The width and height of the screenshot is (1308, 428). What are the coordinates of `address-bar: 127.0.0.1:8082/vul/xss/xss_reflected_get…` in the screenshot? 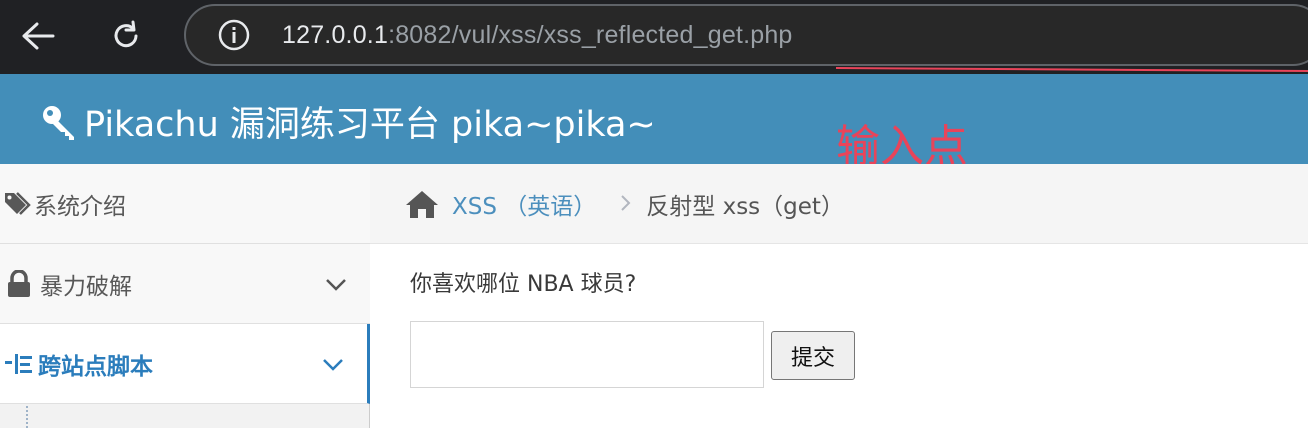 It's located at (746, 35).